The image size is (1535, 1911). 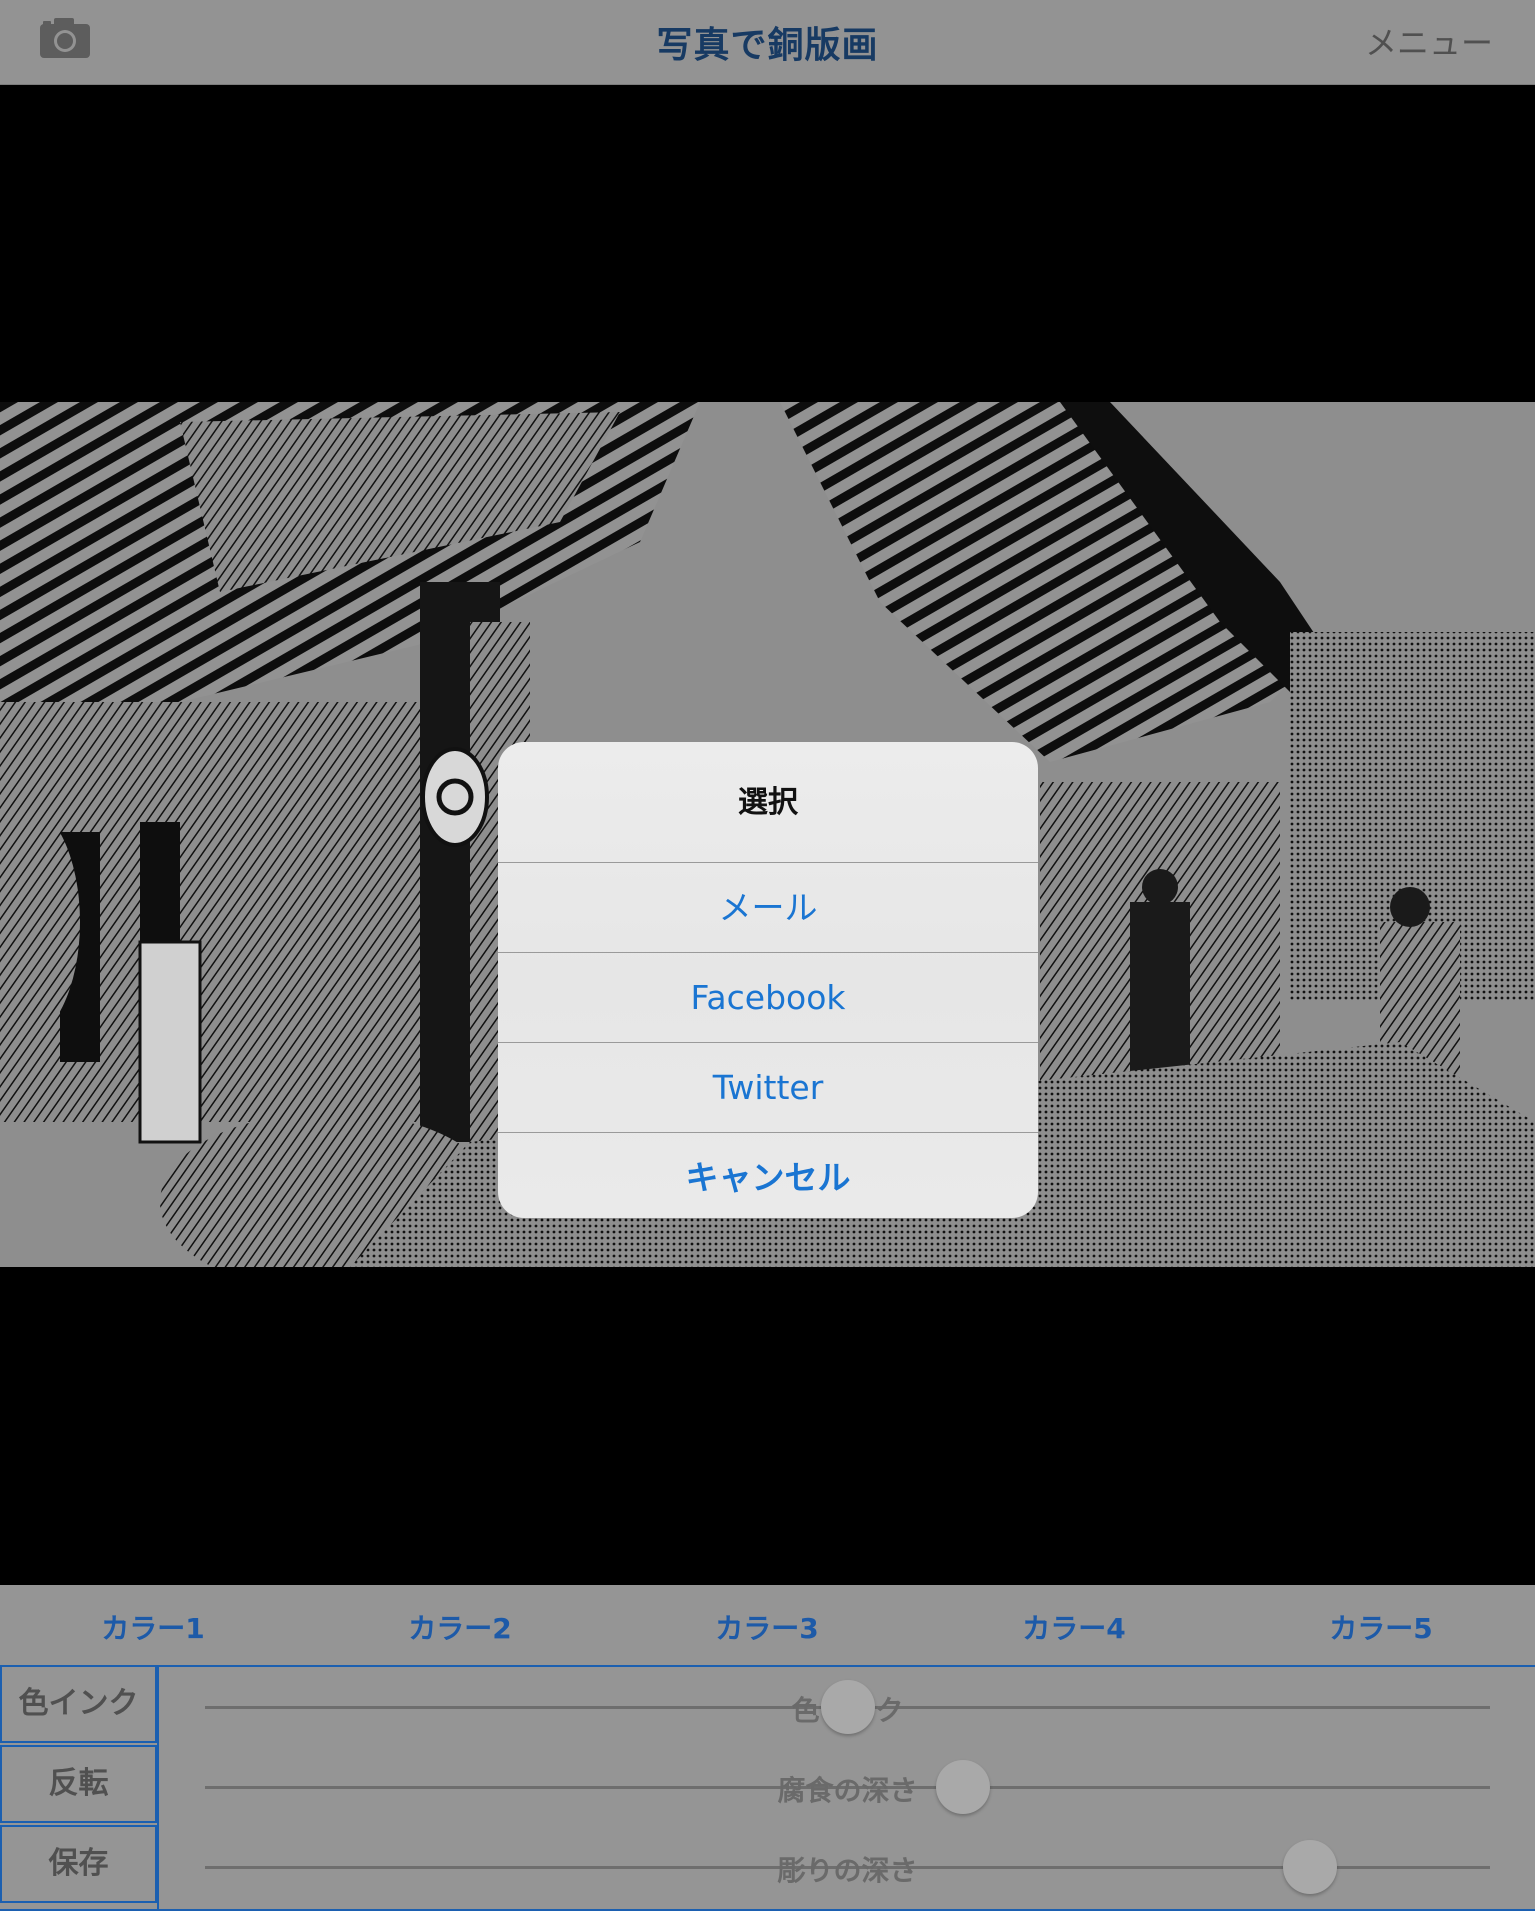 I want to click on color-tab-5: カラー5, so click(x=1381, y=1627).